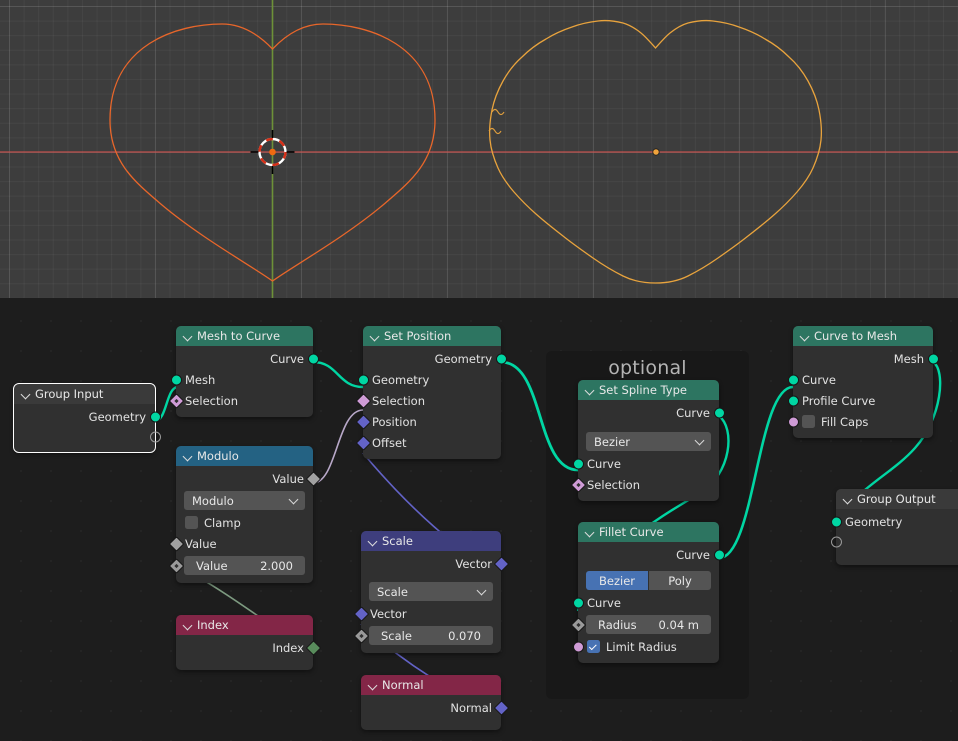 The image size is (958, 741). I want to click on node-mesh-to-curve: Mesh to Curve Curve Mesh Selection, so click(243, 371).